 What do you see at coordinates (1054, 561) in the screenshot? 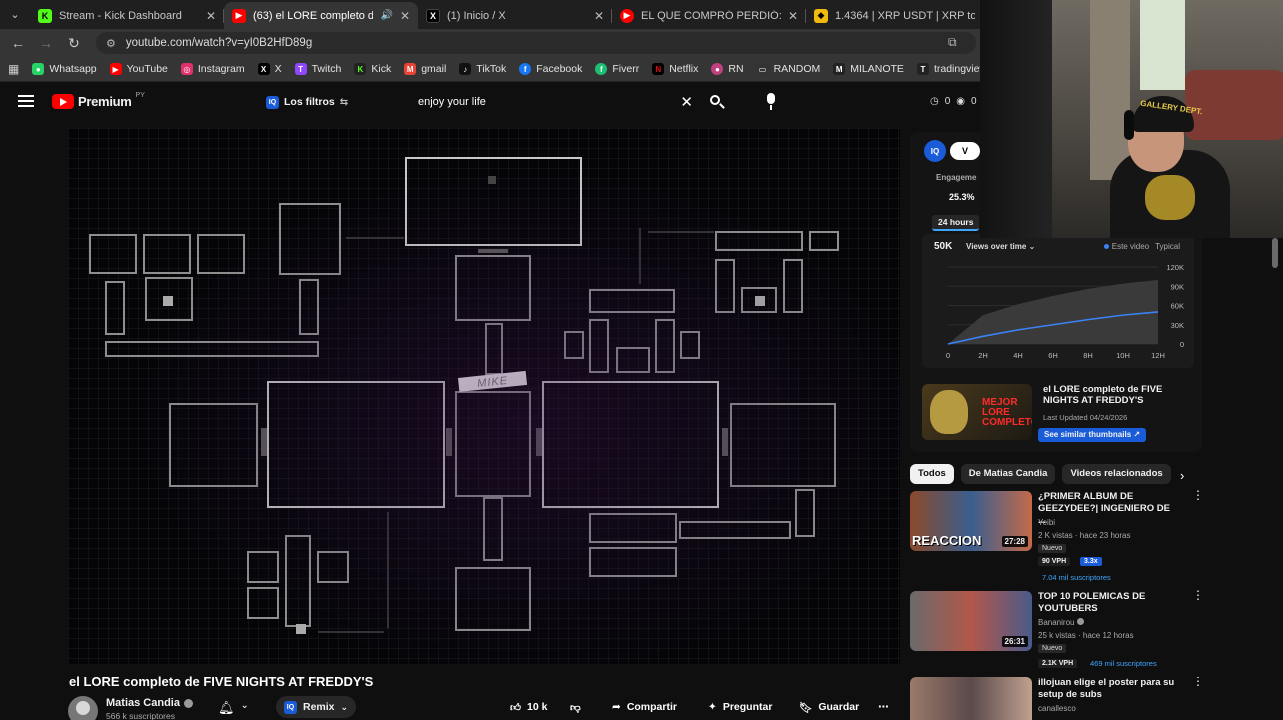
I see `vph-badge: 90 VPH` at bounding box center [1054, 561].